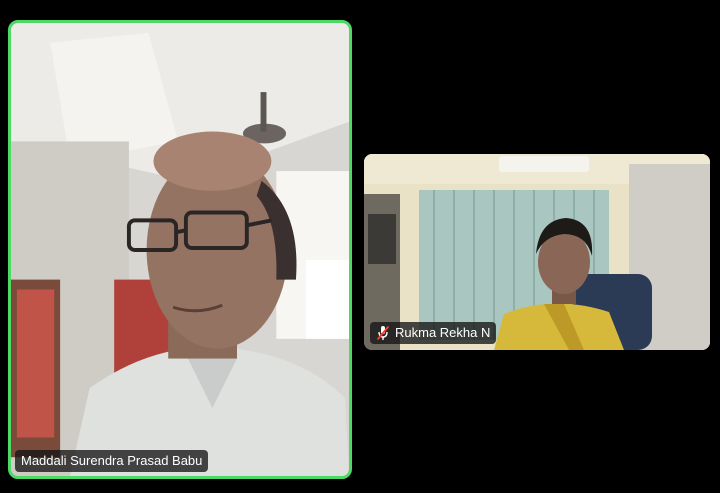 The image size is (720, 493). Describe the element at coordinates (383, 333) in the screenshot. I see `mic-muted-icon` at that location.